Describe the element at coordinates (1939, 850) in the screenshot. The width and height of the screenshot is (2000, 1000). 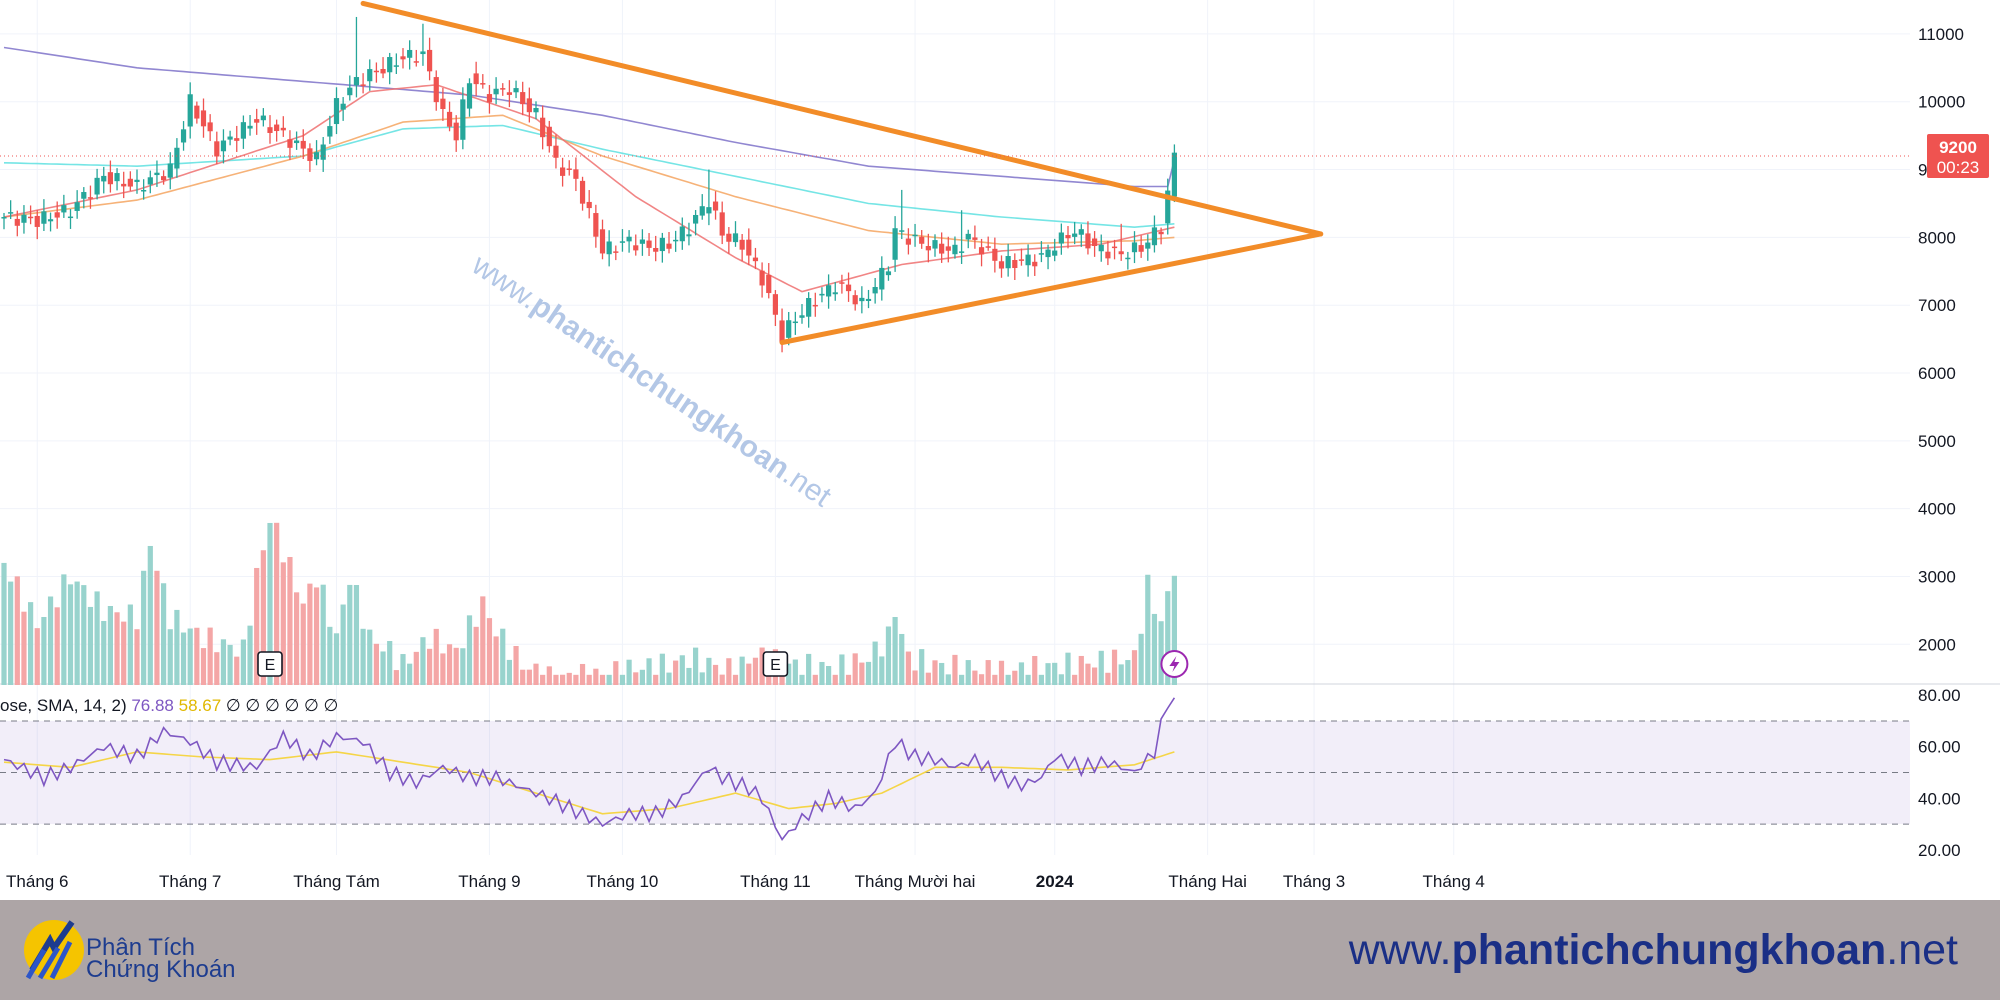
I see `rsi-tick-label: 20.00` at that location.